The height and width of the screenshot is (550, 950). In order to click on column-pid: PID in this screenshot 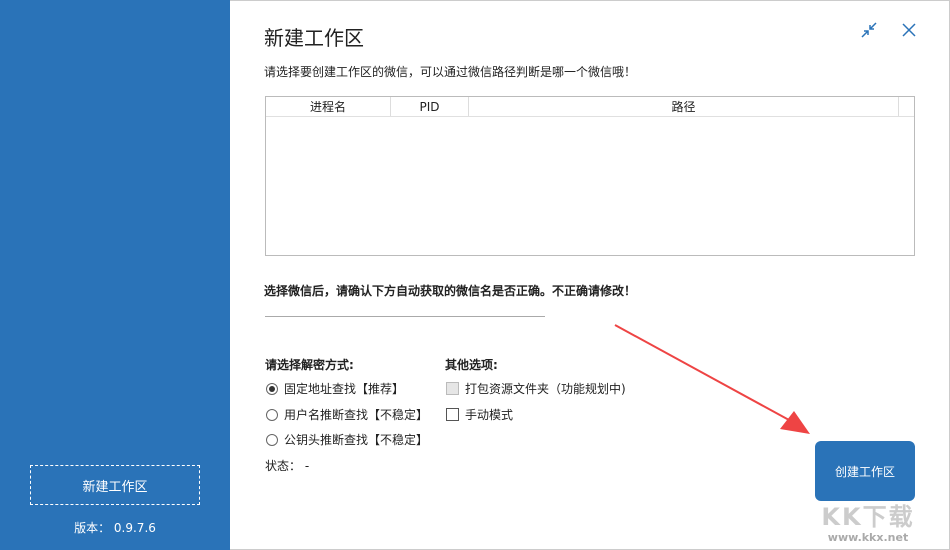, I will do `click(430, 106)`.